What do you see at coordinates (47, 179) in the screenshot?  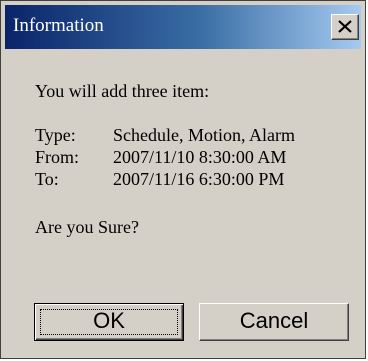 I see `to-label: To:` at bounding box center [47, 179].